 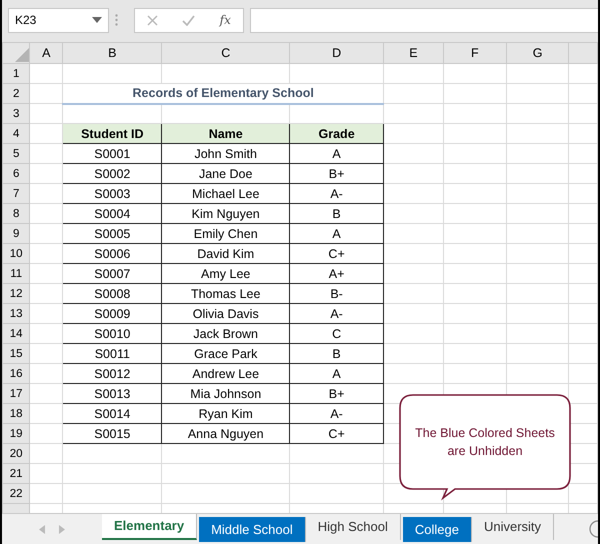 I want to click on dropdown-caret-icon, so click(x=97, y=20).